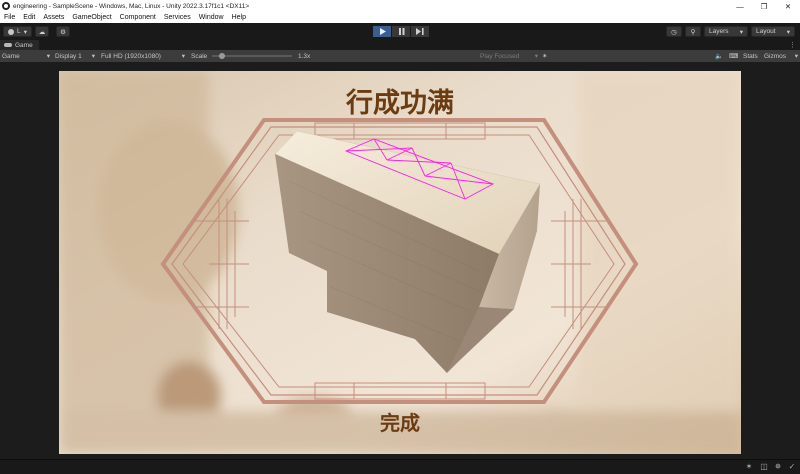 The height and width of the screenshot is (474, 800). I want to click on layers-label: Layers, so click(719, 31).